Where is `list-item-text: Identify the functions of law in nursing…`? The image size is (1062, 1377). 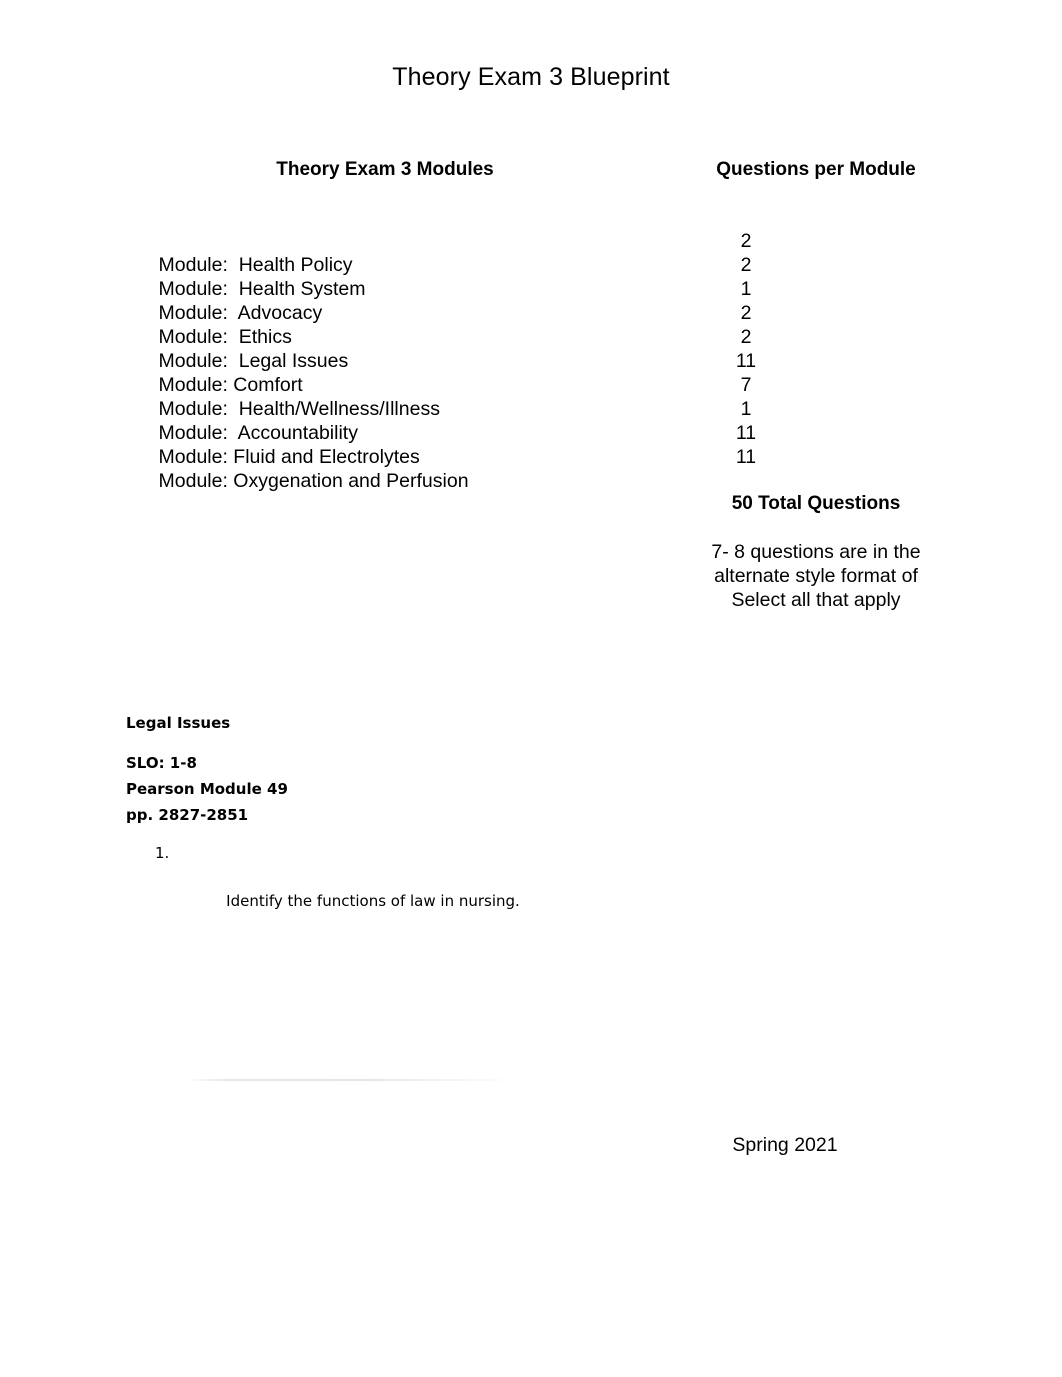 list-item-text: Identify the functions of law in nursing… is located at coordinates (373, 901).